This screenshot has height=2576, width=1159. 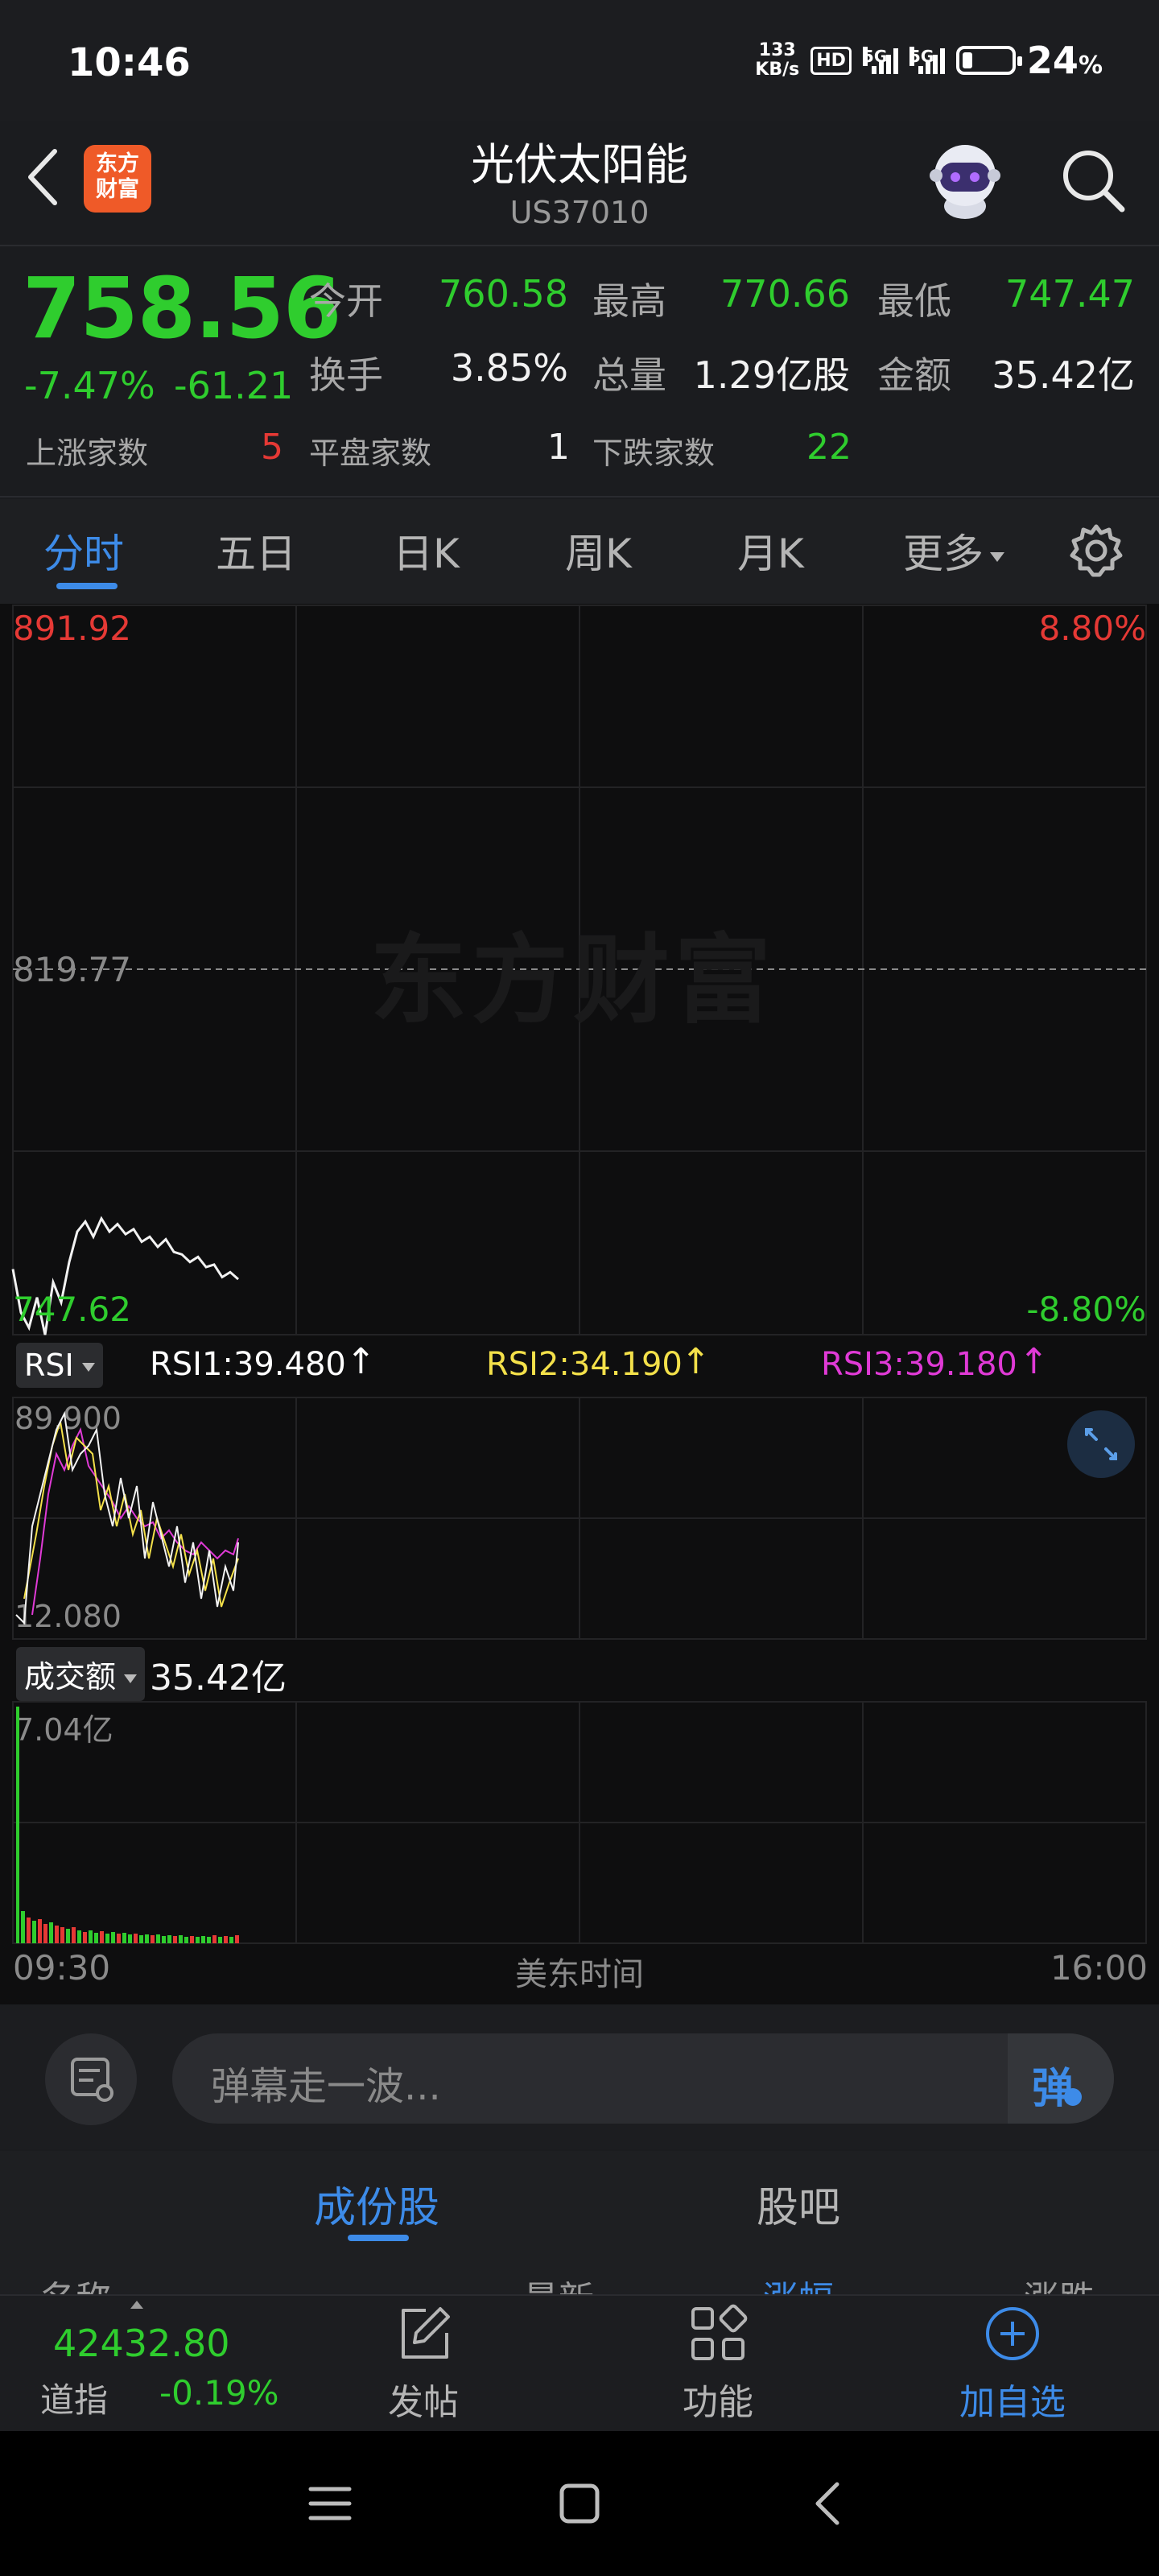 What do you see at coordinates (330, 2503) in the screenshot?
I see `menu-icon` at bounding box center [330, 2503].